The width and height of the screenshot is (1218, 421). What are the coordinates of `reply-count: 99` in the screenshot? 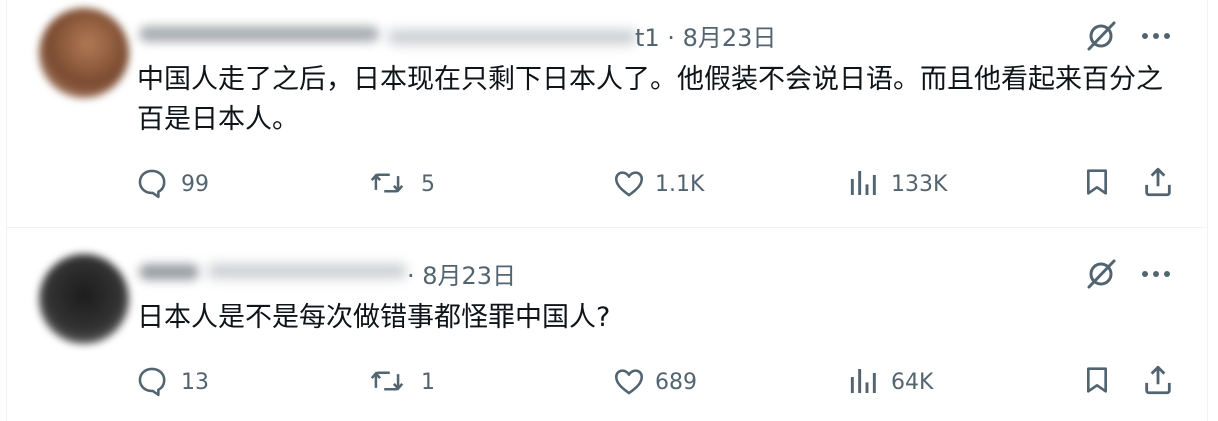 It's located at (195, 184).